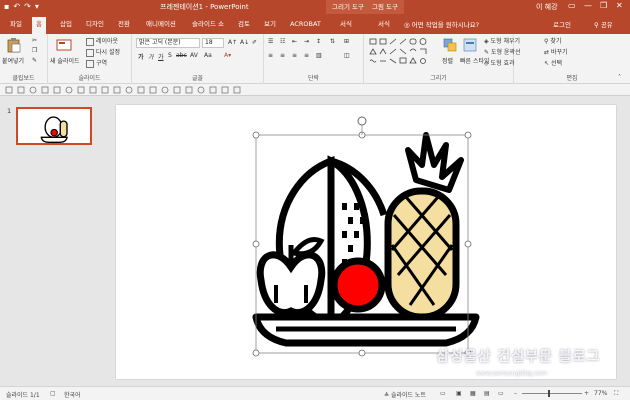 The height and width of the screenshot is (400, 630). What do you see at coordinates (405, 394) in the screenshot?
I see `notes-button: ≜ 슬라이드 노트` at bounding box center [405, 394].